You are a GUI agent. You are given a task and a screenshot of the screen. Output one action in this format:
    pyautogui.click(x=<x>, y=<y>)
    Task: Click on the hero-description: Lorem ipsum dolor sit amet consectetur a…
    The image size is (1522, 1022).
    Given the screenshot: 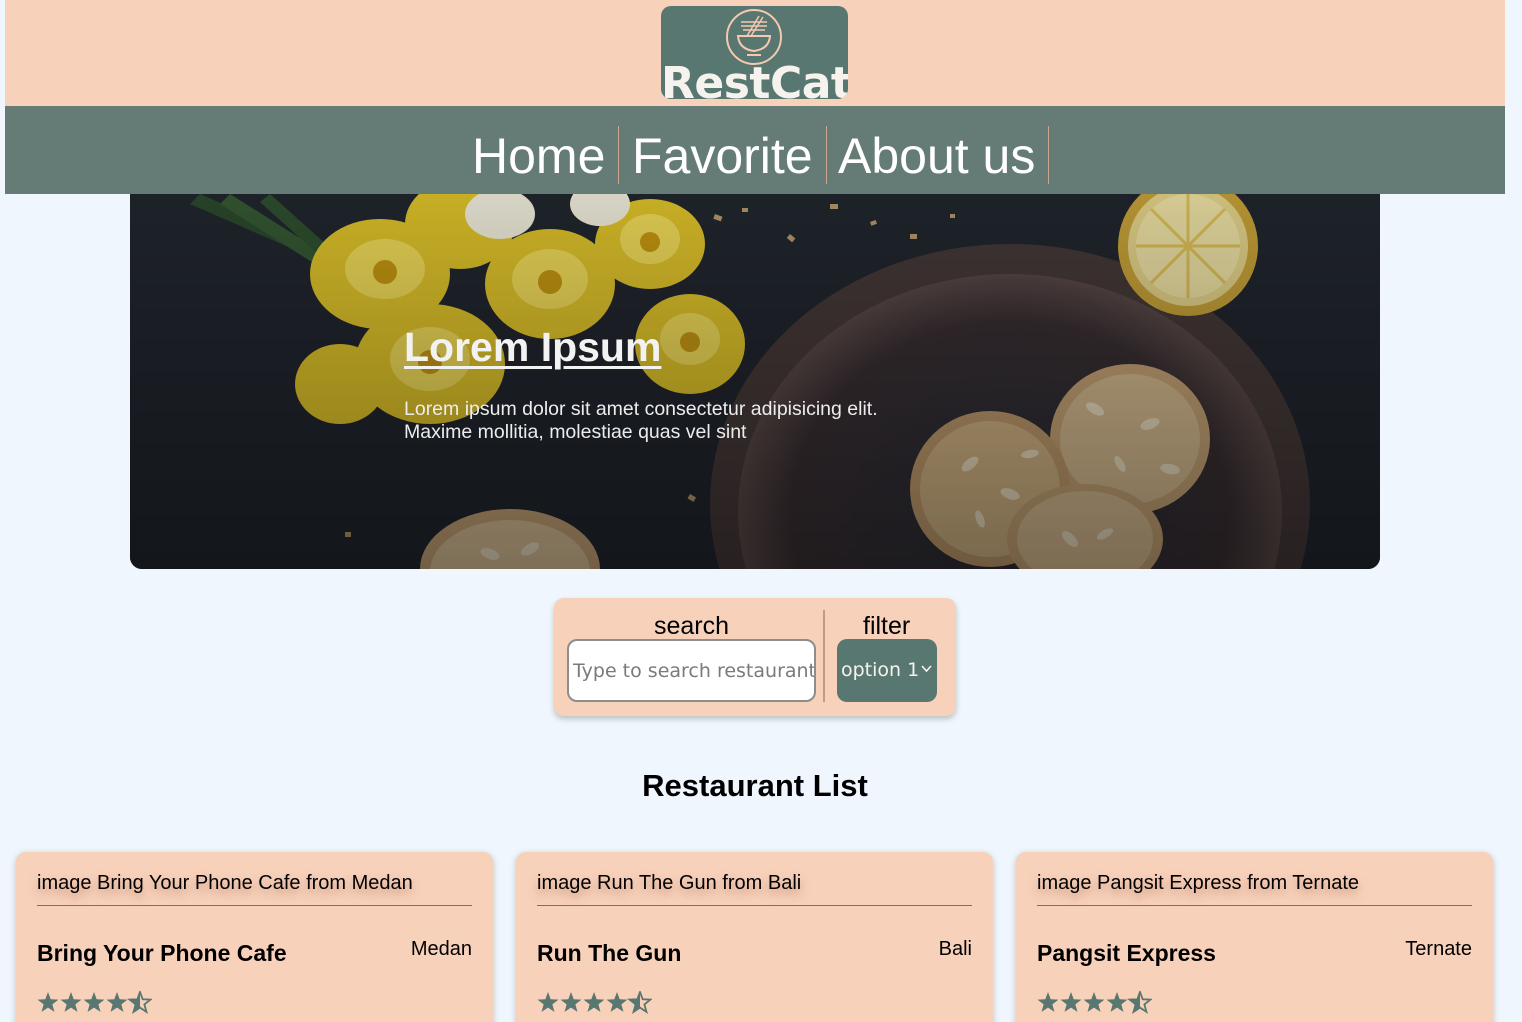 What is the action you would take?
    pyautogui.click(x=641, y=420)
    